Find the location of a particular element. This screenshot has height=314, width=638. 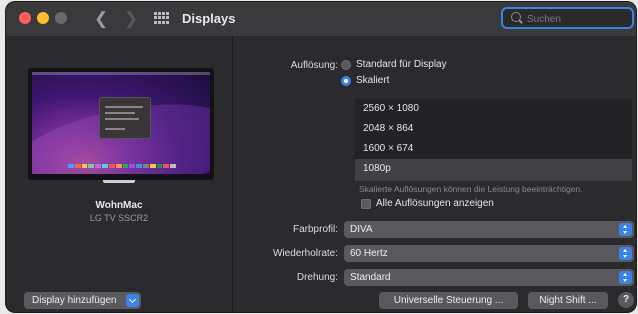

rotation-label: Drehung: is located at coordinates (317, 277).